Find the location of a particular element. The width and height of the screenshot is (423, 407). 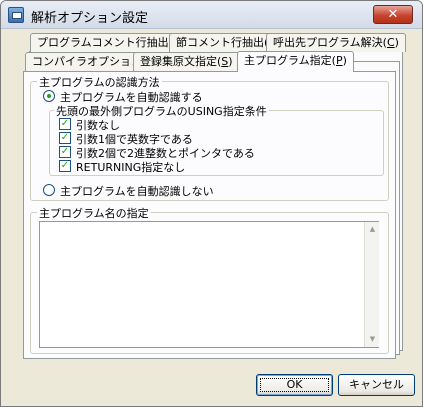

cancel-button: キャンセル is located at coordinates (376, 385).